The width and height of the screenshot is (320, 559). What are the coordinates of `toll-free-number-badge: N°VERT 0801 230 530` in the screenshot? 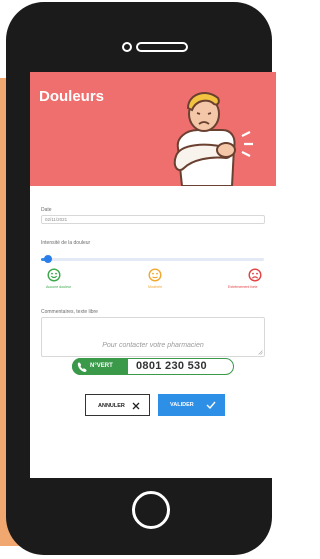 It's located at (153, 366).